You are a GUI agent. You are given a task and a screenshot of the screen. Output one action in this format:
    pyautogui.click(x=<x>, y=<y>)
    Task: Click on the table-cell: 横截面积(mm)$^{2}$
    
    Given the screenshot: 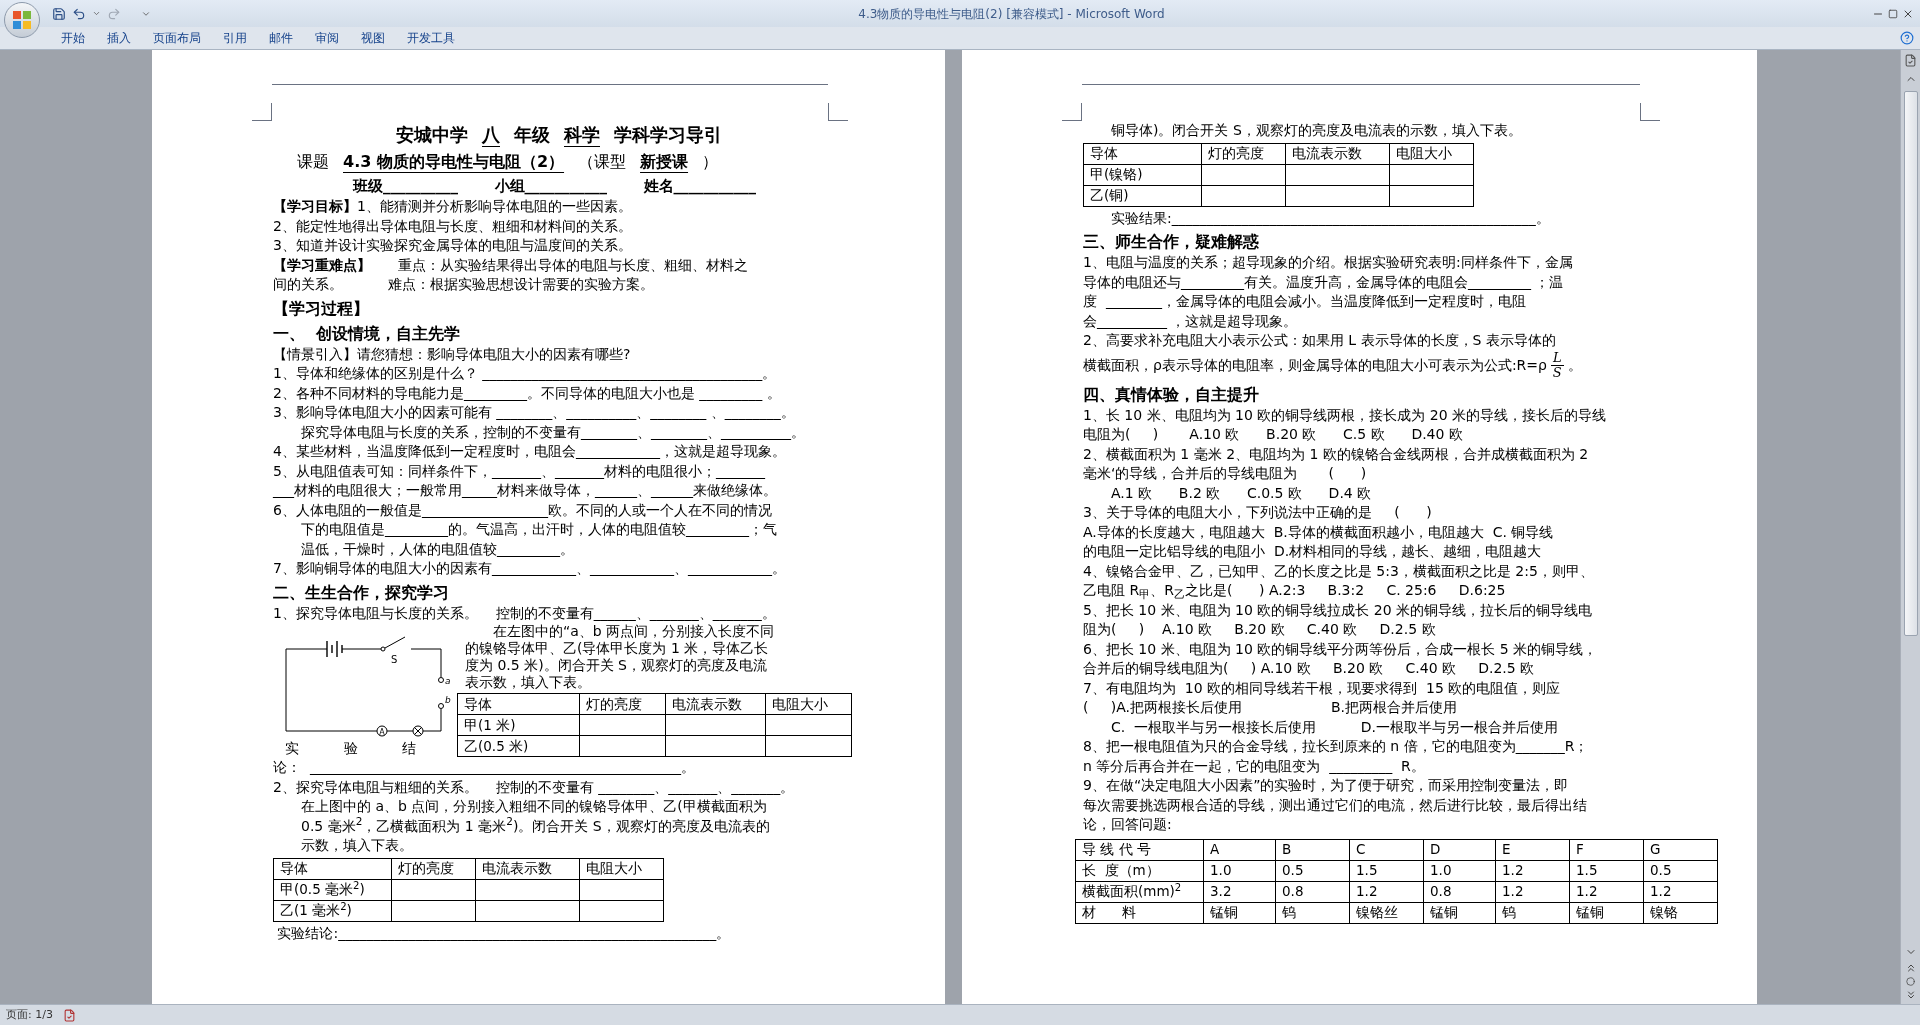 What is the action you would take?
    pyautogui.click(x=1139, y=891)
    